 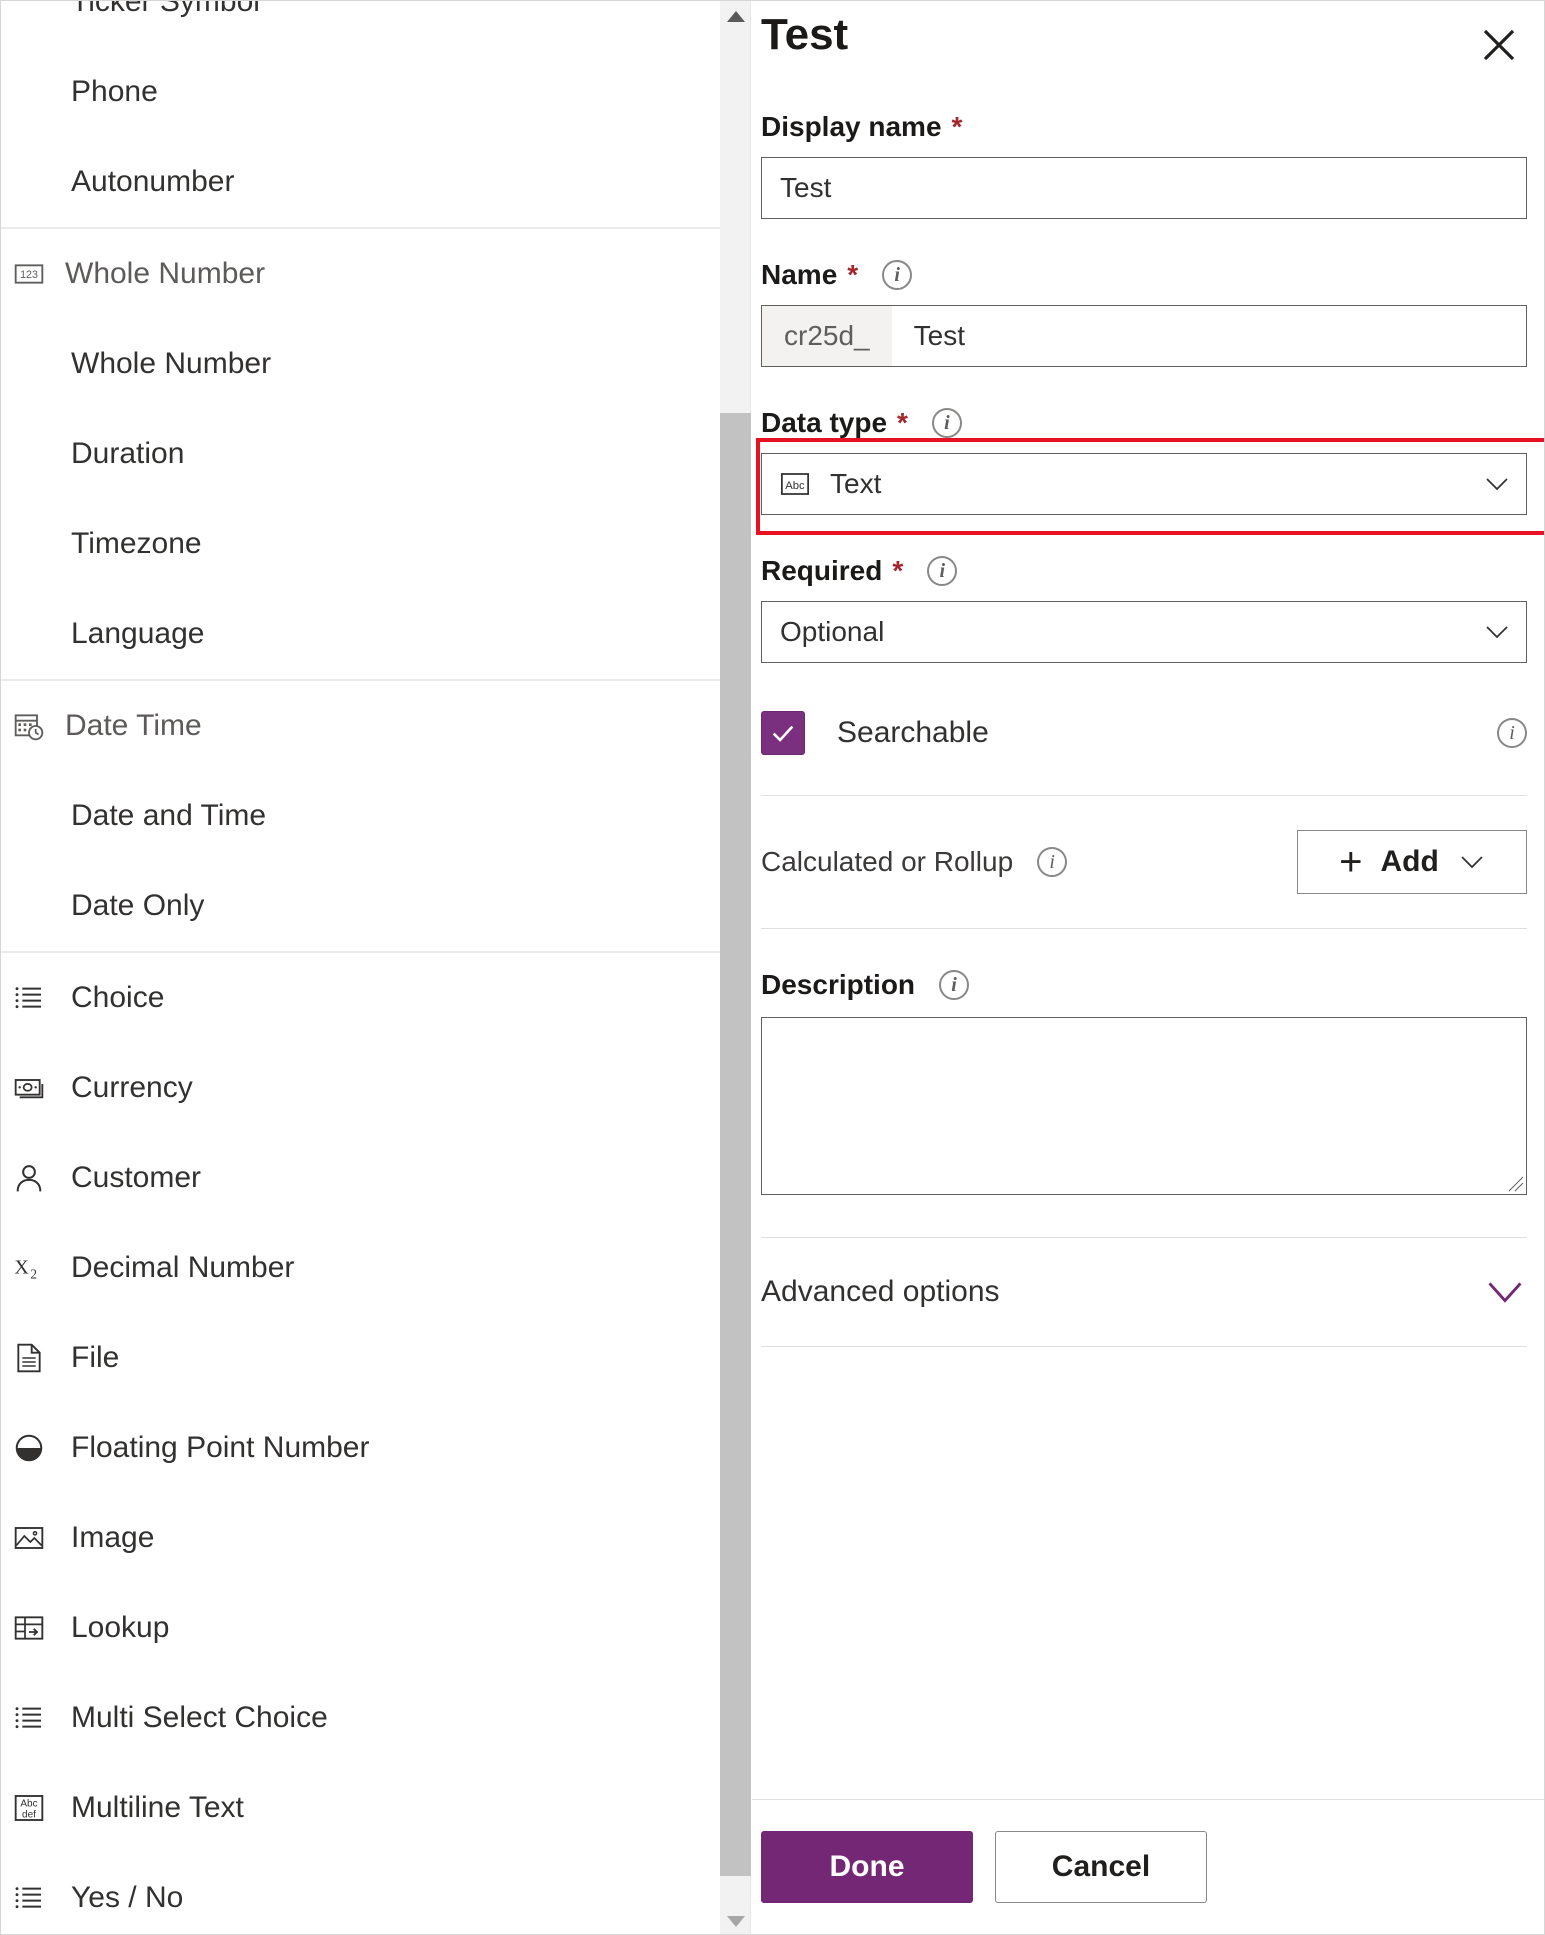 What do you see at coordinates (360, 634) in the screenshot?
I see `list-item-language: Language` at bounding box center [360, 634].